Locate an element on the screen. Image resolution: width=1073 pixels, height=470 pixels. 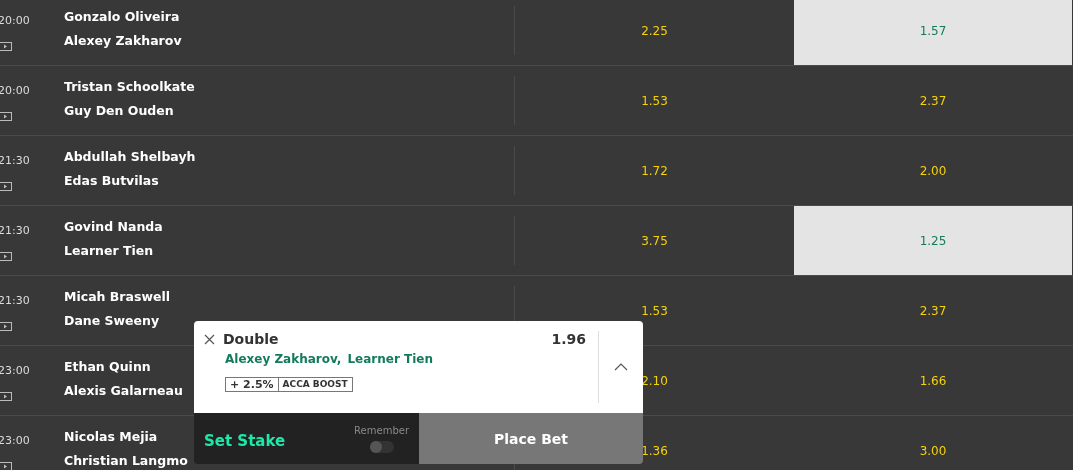
player-name: Gonzalo Oliveira is located at coordinates (122, 16).